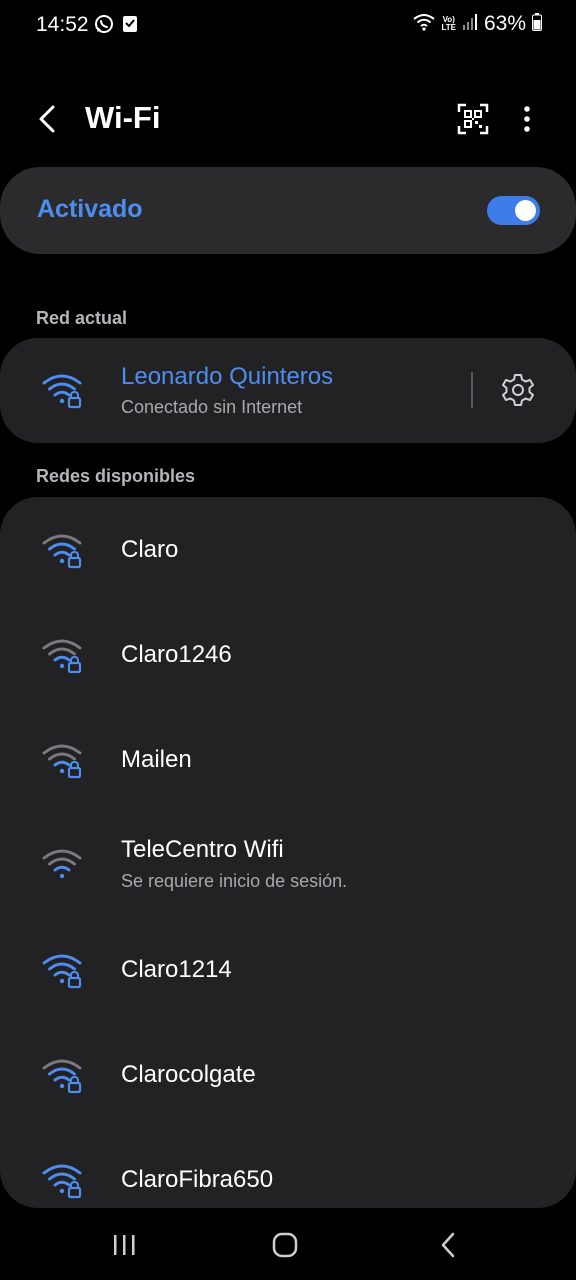  I want to click on network-item-claro: Claro, so click(288, 549).